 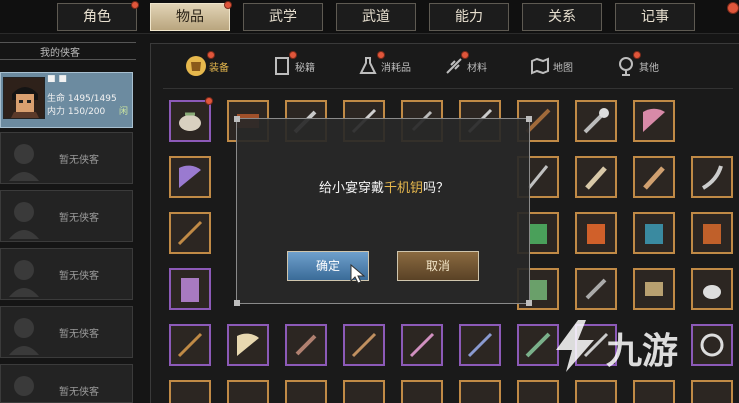 What do you see at coordinates (563, 68) in the screenshot?
I see `subtab-label: 地图` at bounding box center [563, 68].